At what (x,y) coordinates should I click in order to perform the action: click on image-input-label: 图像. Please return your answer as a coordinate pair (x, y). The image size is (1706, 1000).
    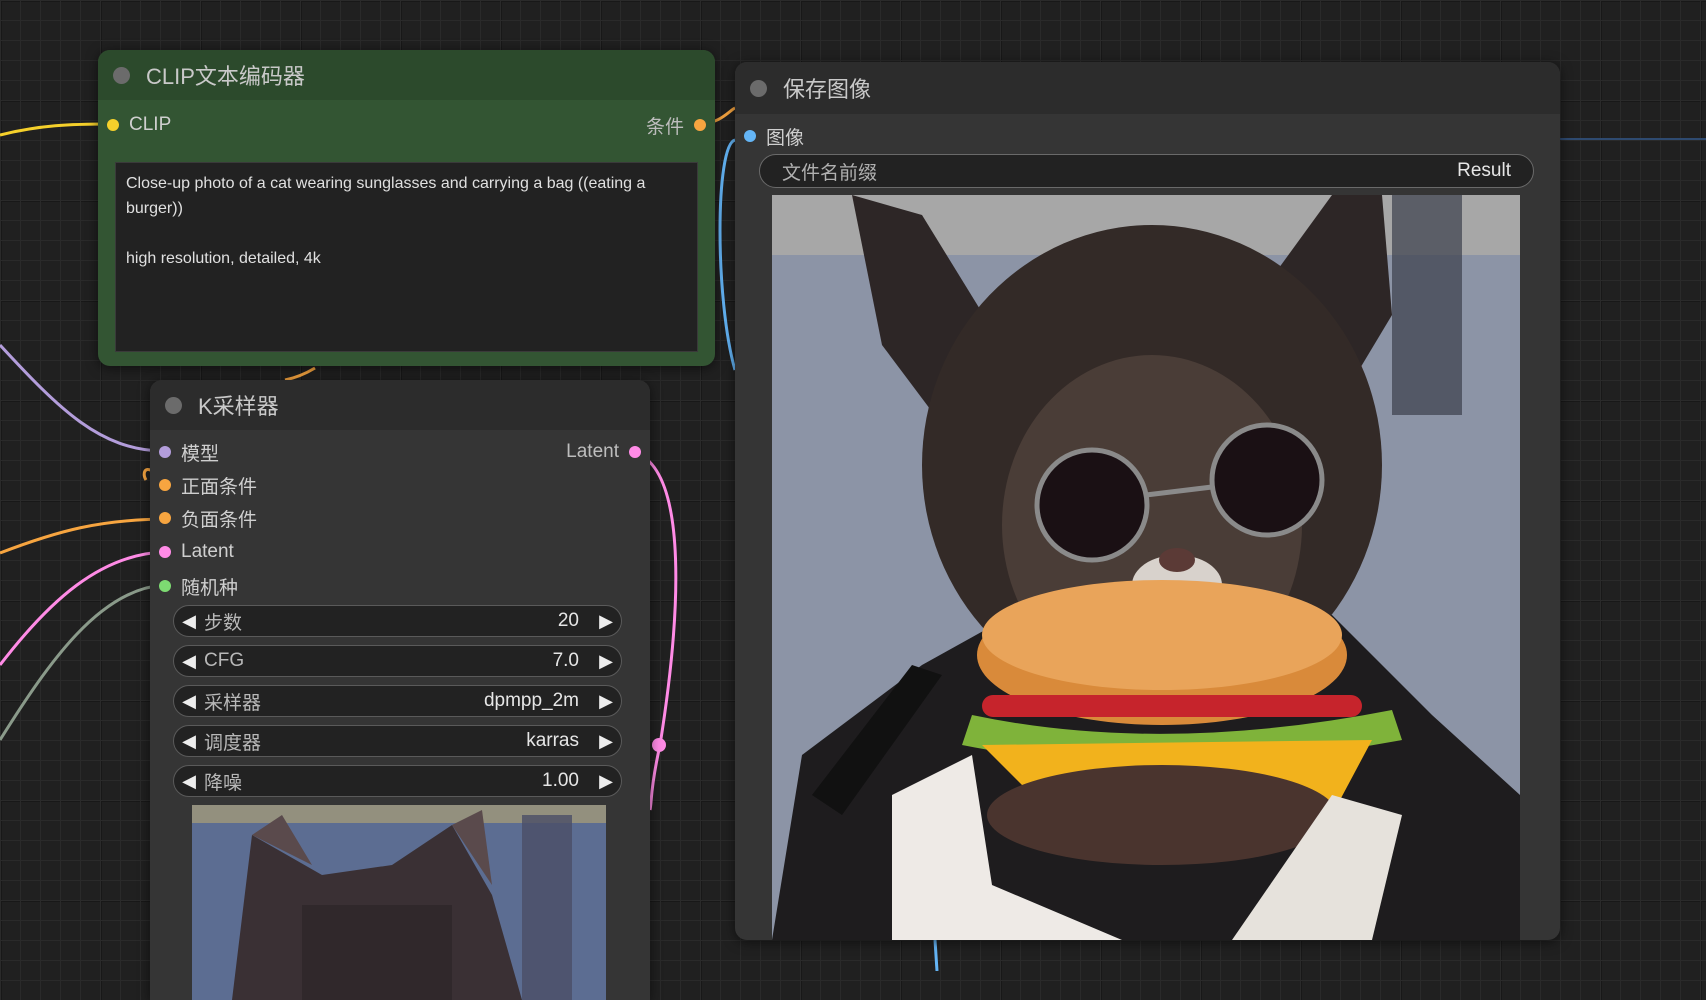
    Looking at the image, I should click on (785, 138).